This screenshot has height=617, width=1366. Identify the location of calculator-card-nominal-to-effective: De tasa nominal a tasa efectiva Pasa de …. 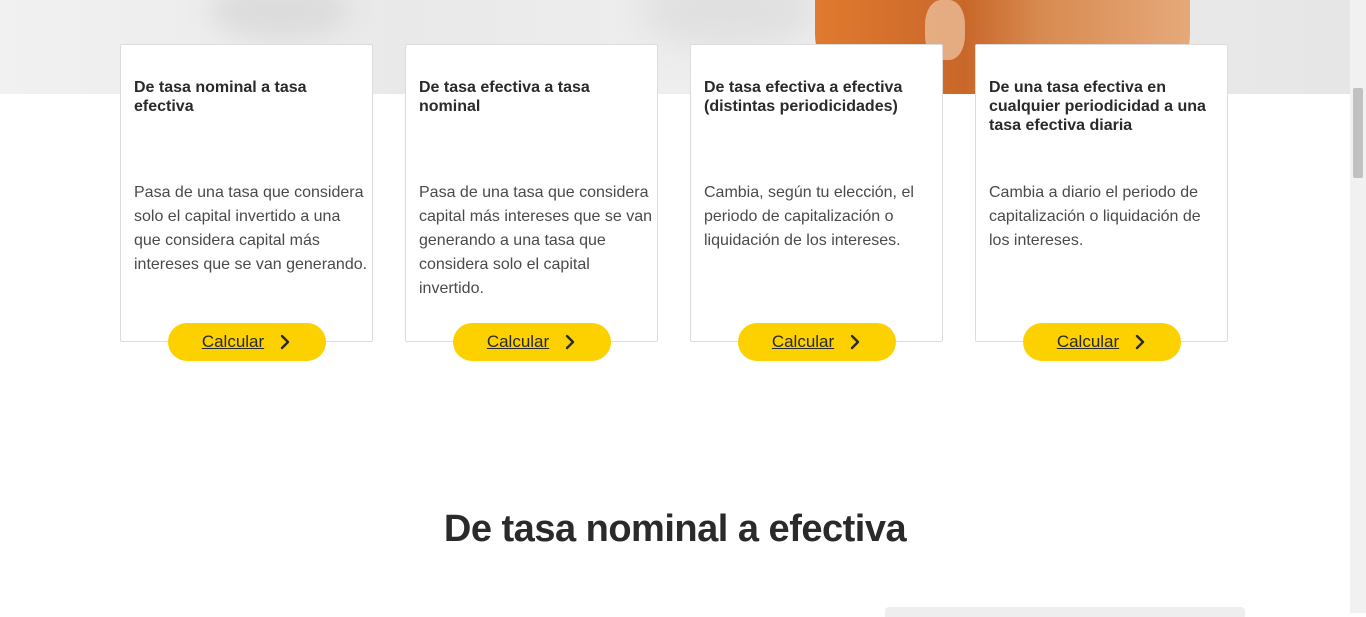
(246, 193).